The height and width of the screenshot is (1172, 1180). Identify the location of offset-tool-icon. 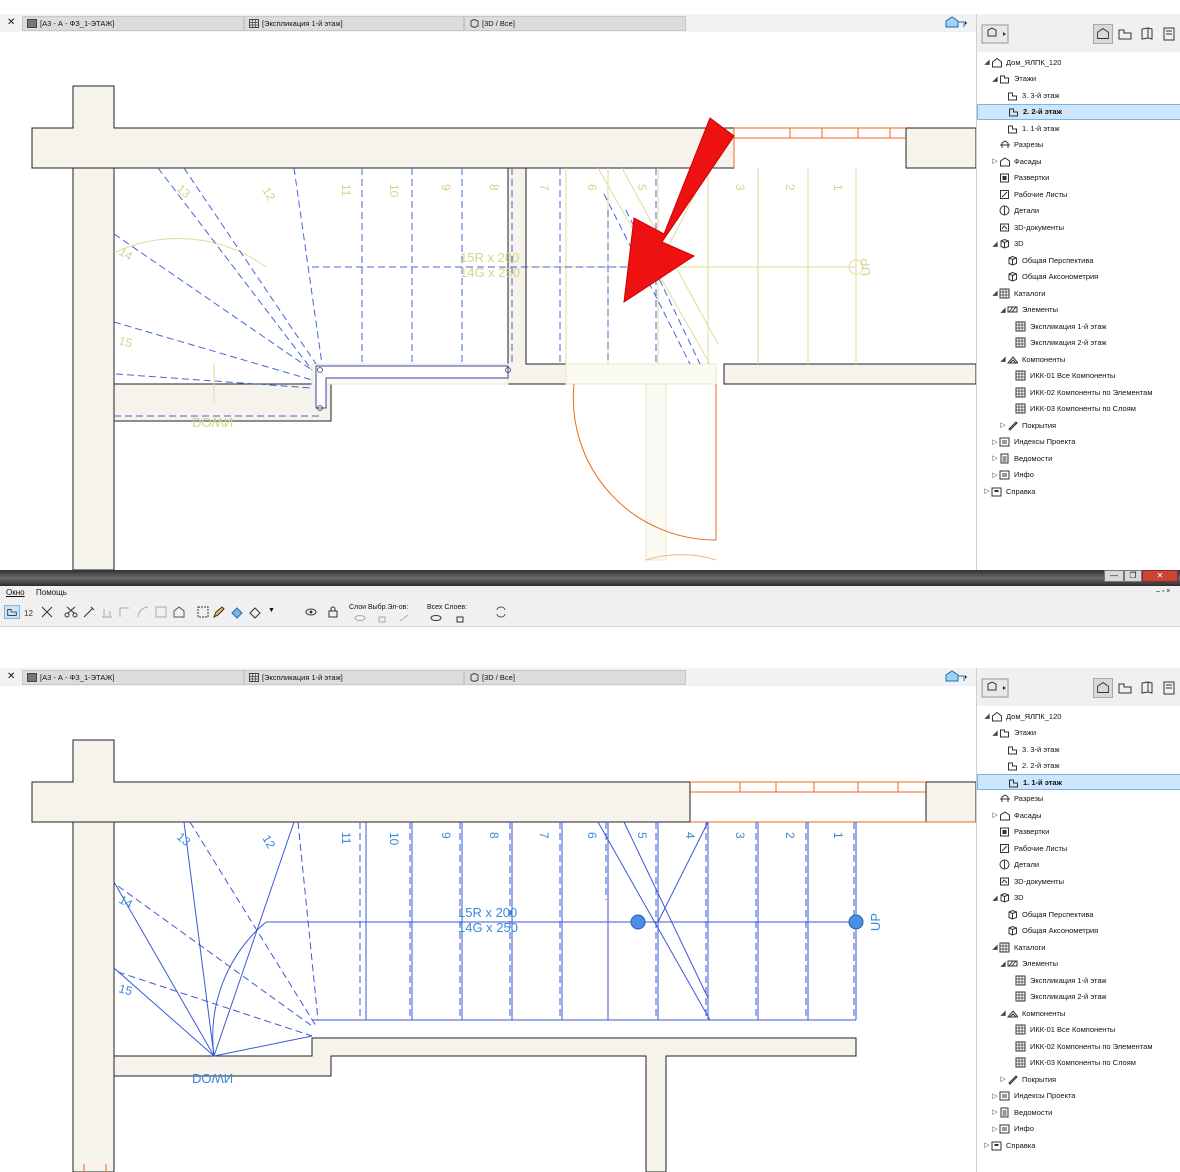
(125, 612).